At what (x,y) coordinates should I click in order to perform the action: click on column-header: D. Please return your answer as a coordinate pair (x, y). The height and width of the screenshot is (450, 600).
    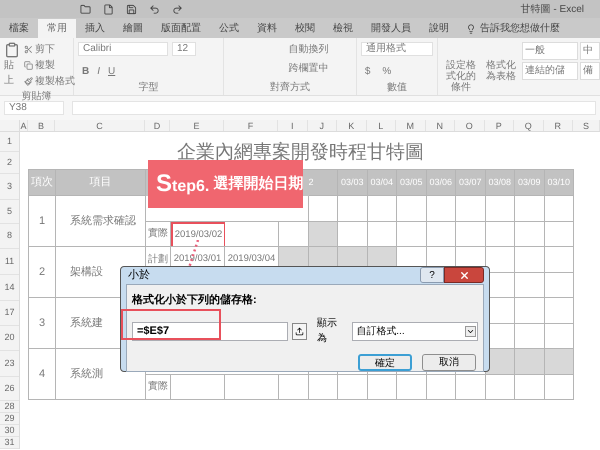
    Looking at the image, I should click on (157, 125).